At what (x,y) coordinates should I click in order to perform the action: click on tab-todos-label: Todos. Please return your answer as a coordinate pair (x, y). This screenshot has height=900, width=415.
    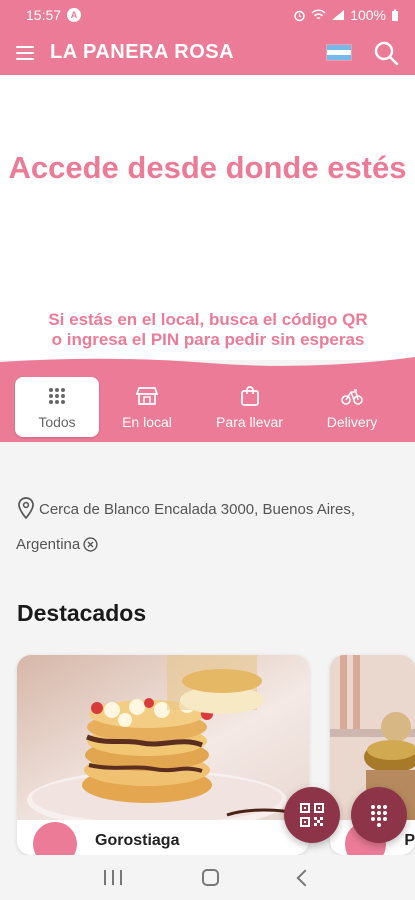
    Looking at the image, I should click on (57, 422).